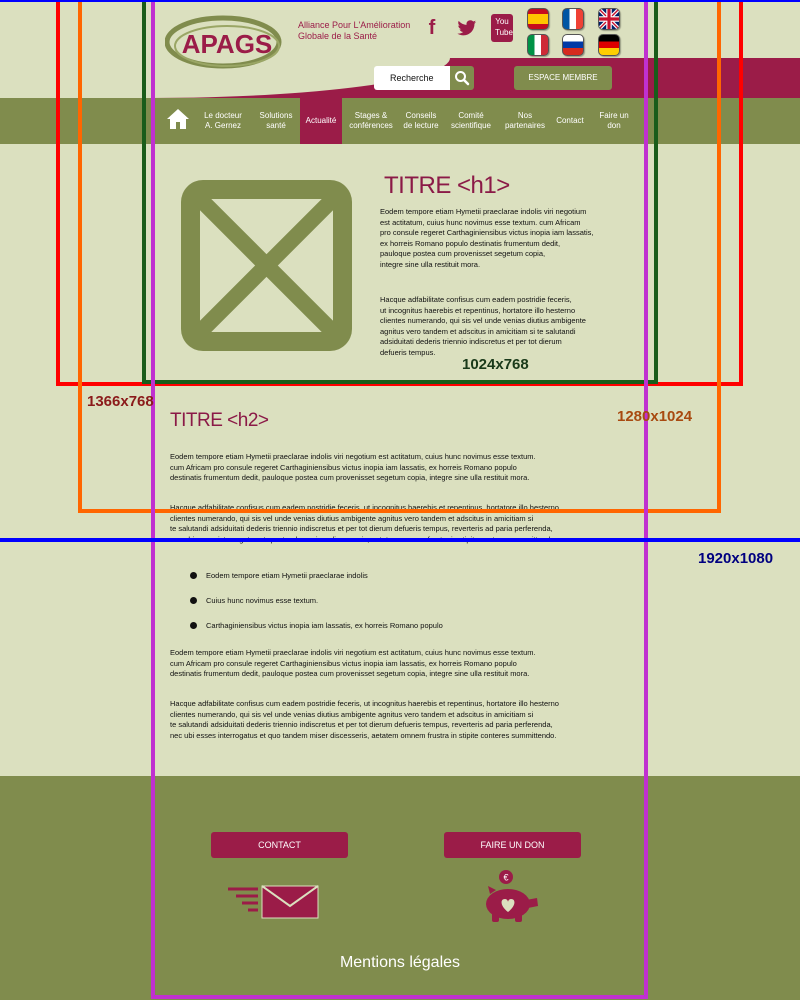  I want to click on twitter-icon, so click(467, 28).